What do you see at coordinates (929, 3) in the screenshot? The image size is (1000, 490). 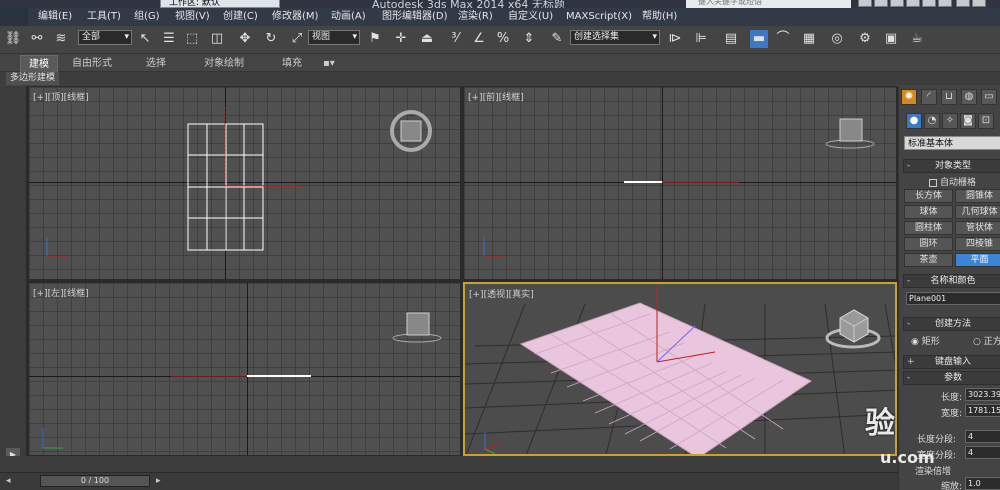 I see `favorites-button` at bounding box center [929, 3].